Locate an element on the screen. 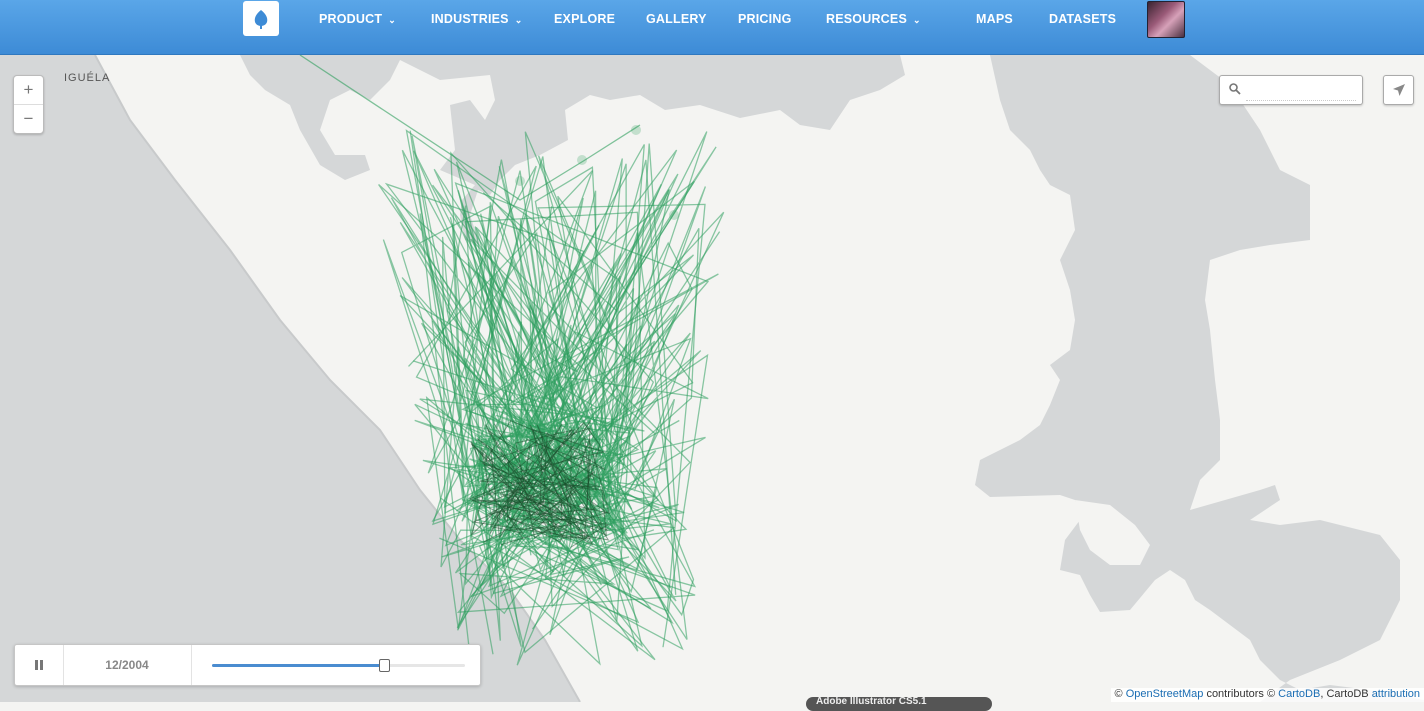 This screenshot has width=1424, height=711. attribution-middle: contributors © is located at coordinates (1241, 694).